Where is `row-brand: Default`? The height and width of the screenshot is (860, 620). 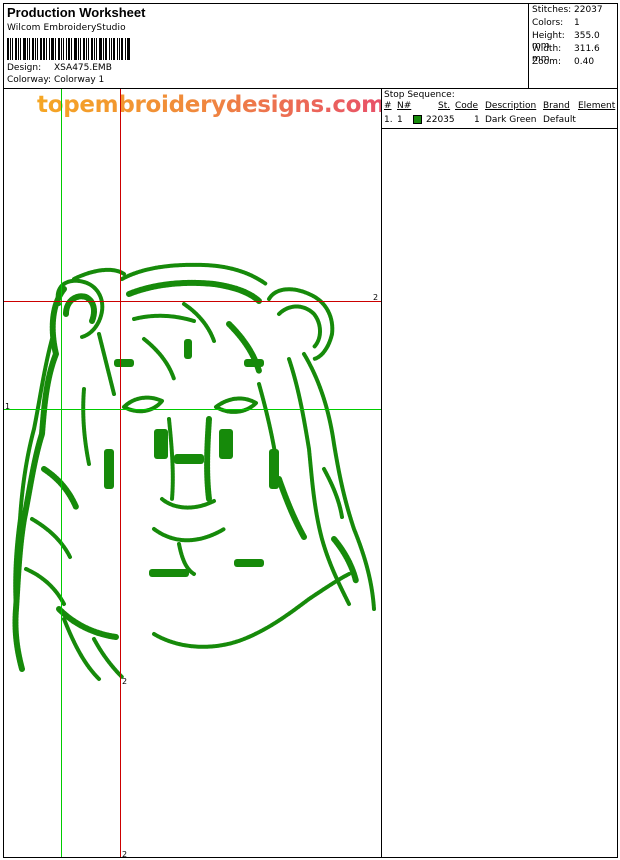 row-brand: Default is located at coordinates (559, 120).